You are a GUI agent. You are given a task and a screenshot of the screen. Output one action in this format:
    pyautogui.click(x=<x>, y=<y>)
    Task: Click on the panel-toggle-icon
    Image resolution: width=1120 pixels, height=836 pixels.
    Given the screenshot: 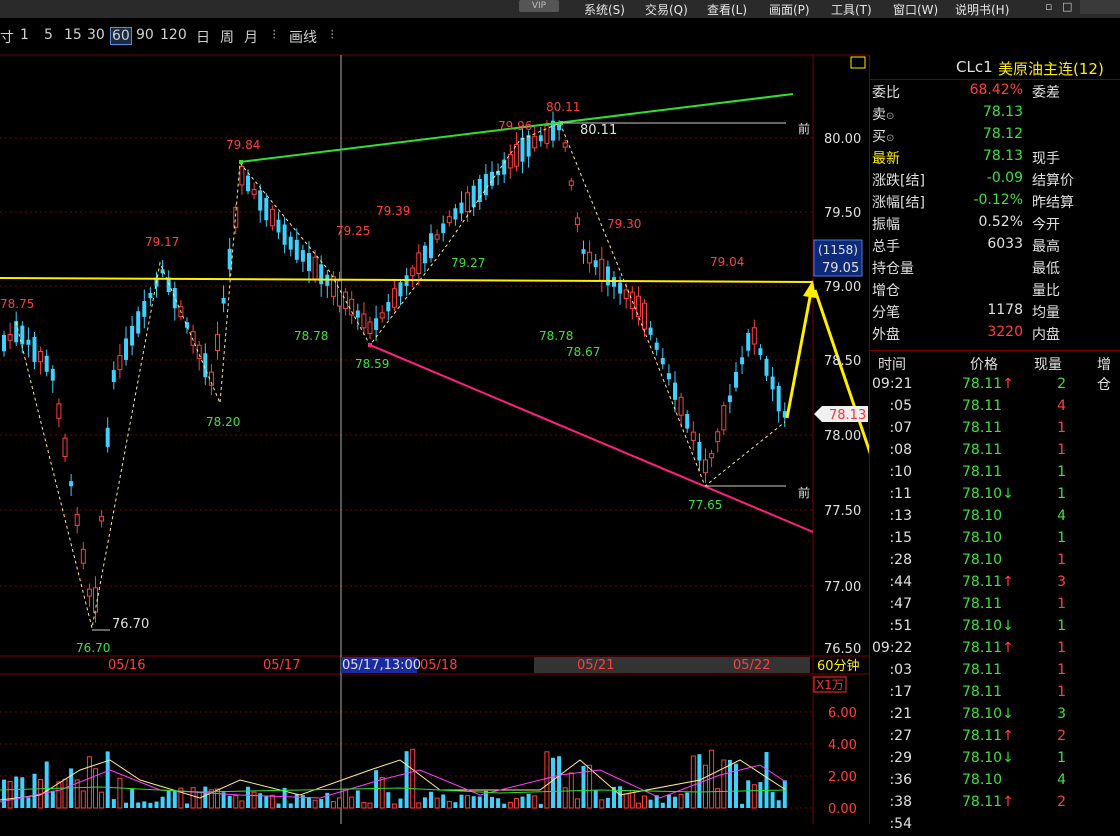 What is the action you would take?
    pyautogui.click(x=858, y=62)
    